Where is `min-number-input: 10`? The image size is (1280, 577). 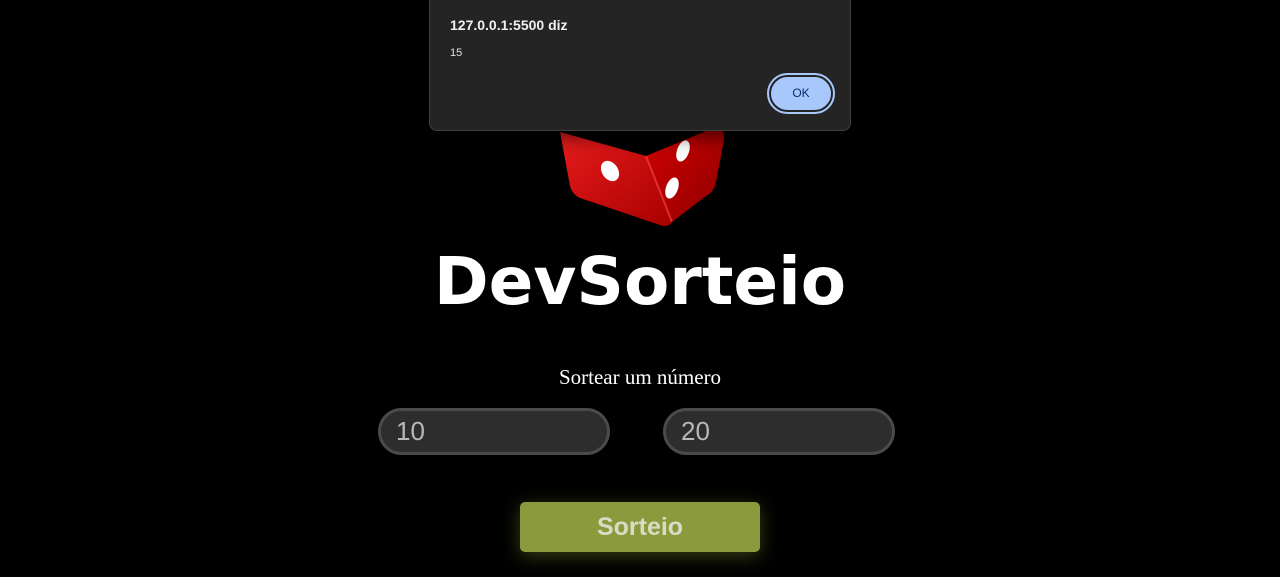 min-number-input: 10 is located at coordinates (494, 431).